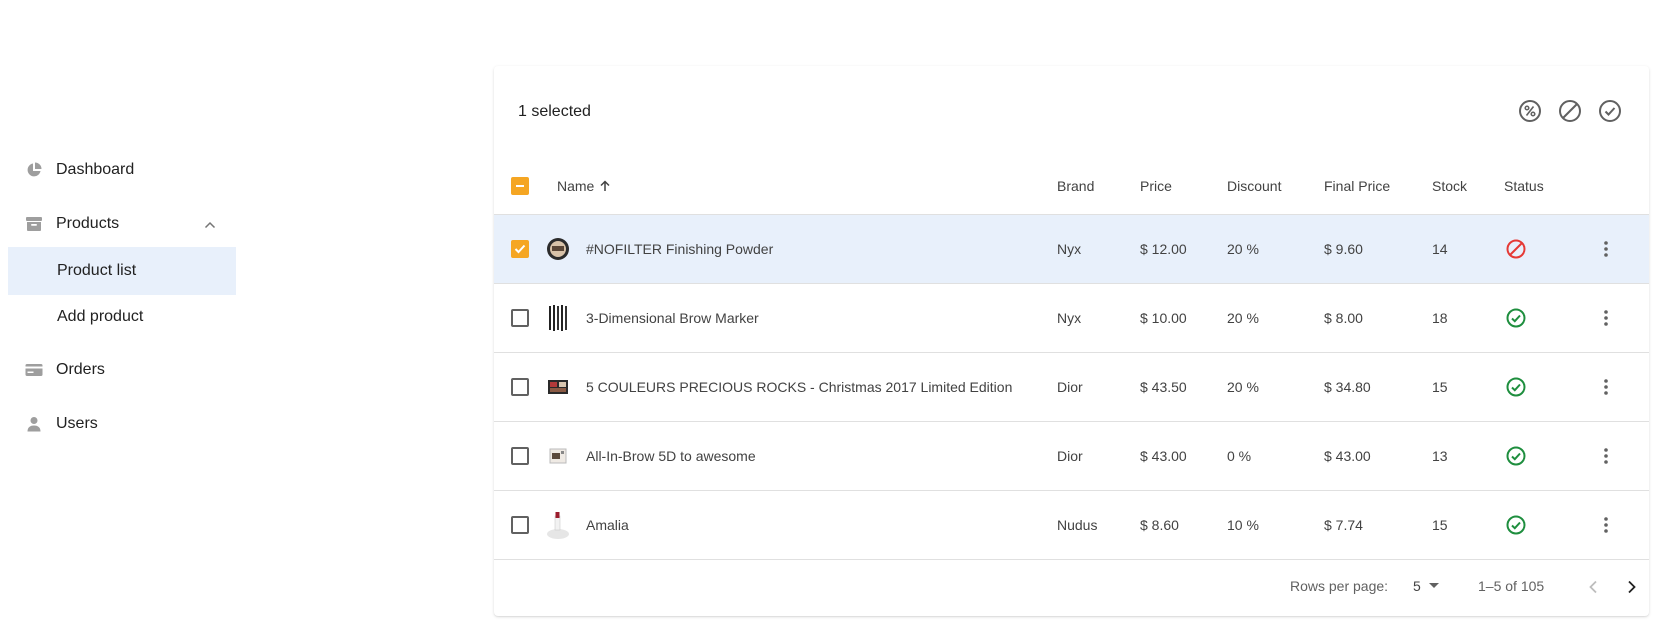  What do you see at coordinates (95, 169) in the screenshot?
I see `sidebar-item-label: Dashboard` at bounding box center [95, 169].